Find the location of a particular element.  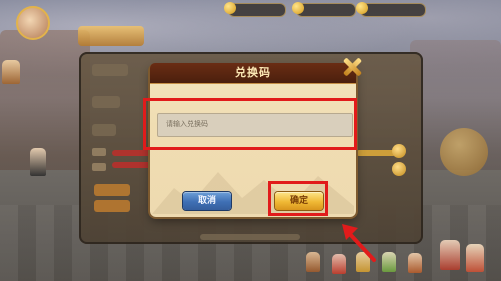

volume-slider is located at coordinates (376, 153).